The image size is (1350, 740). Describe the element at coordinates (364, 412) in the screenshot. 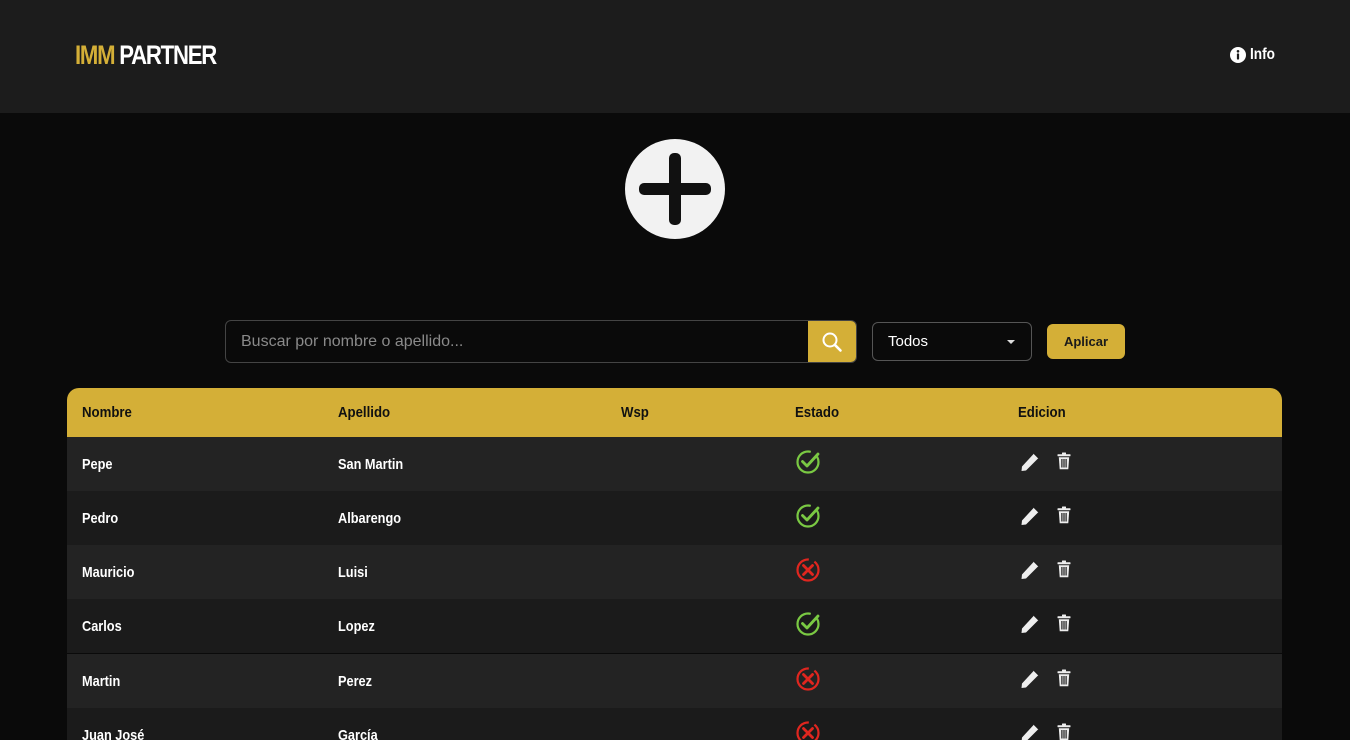

I see `column-header-apellido: Apellido` at that location.